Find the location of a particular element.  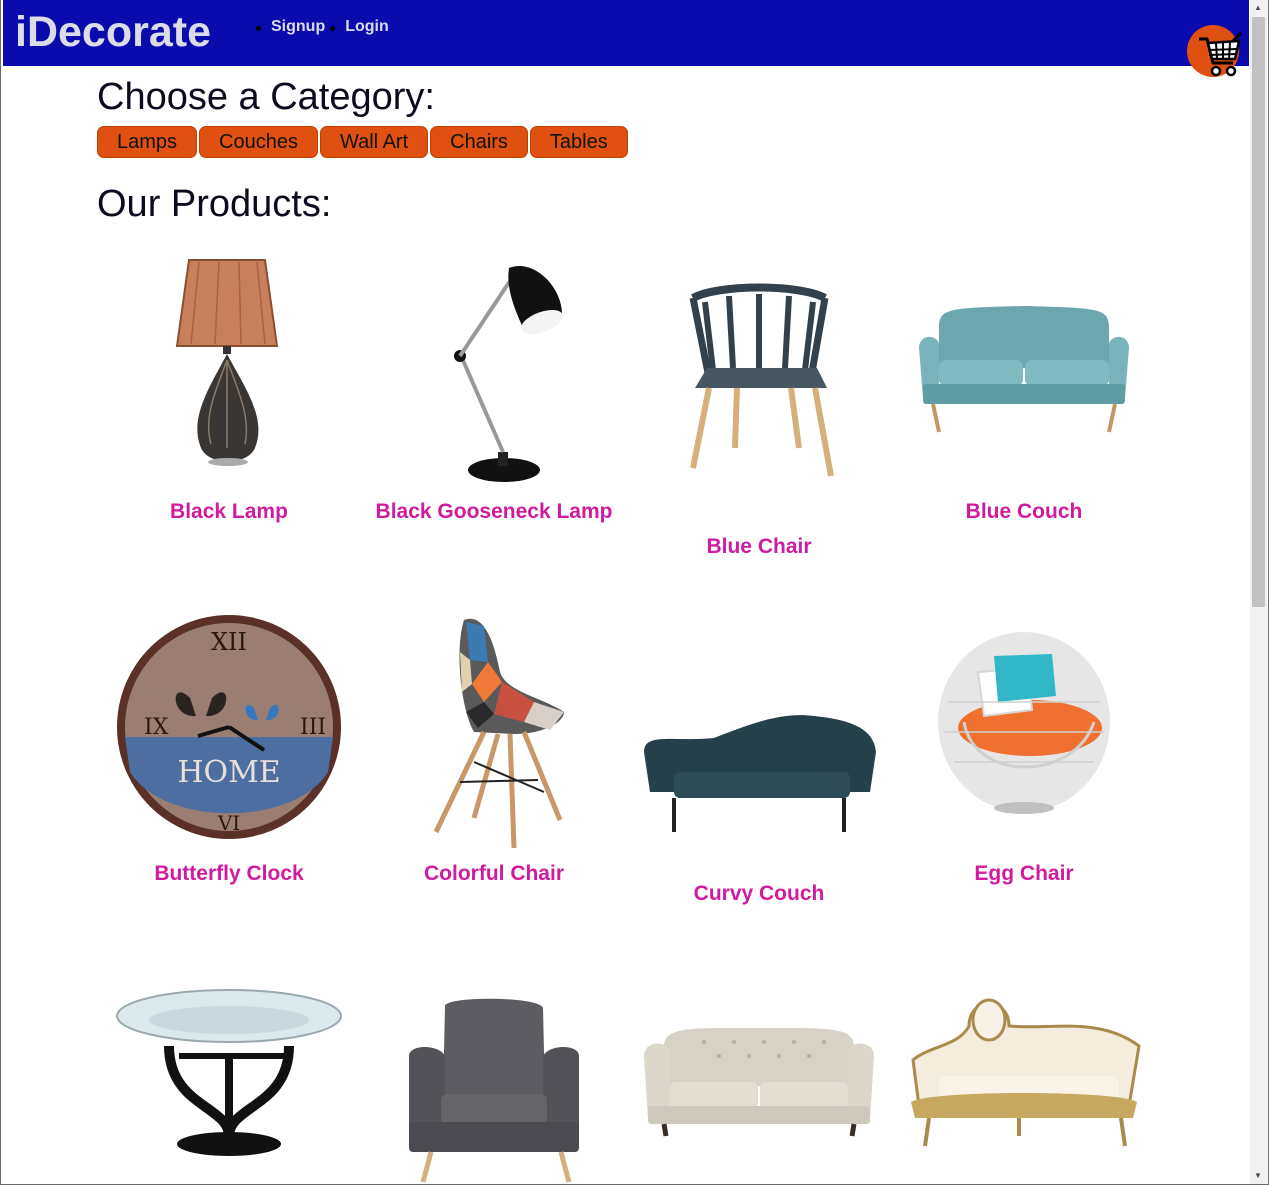

product-card: Curvy Couch is located at coordinates (759, 767).